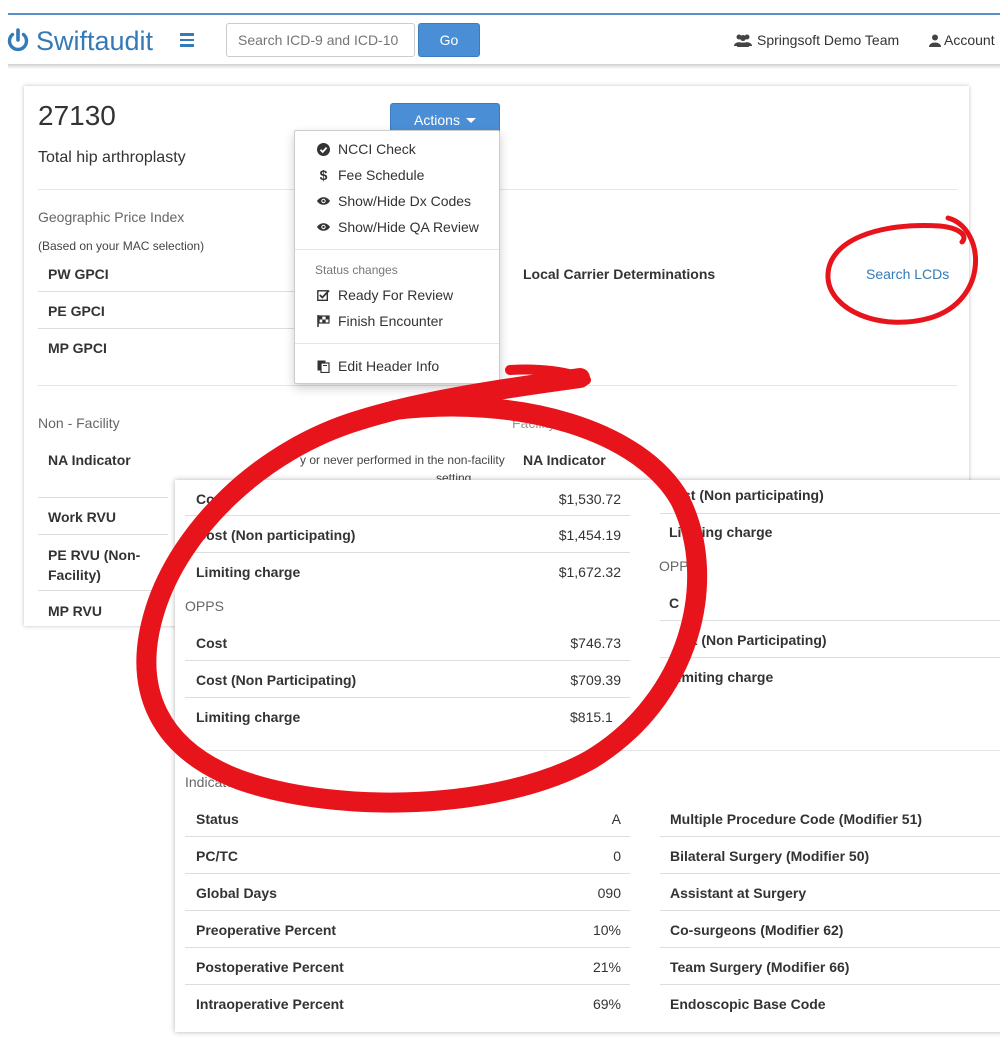  What do you see at coordinates (121, 246) in the screenshot?
I see `gpci-note: (Based on your MAC selection)` at bounding box center [121, 246].